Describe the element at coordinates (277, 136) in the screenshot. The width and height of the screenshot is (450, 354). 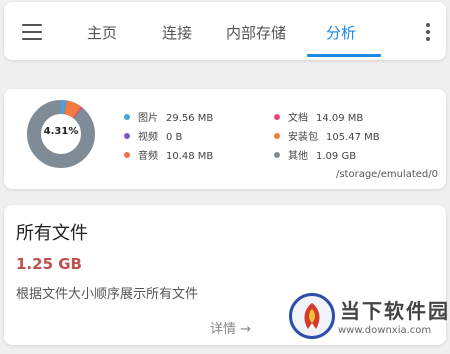
I see `apk-dot-icon` at that location.